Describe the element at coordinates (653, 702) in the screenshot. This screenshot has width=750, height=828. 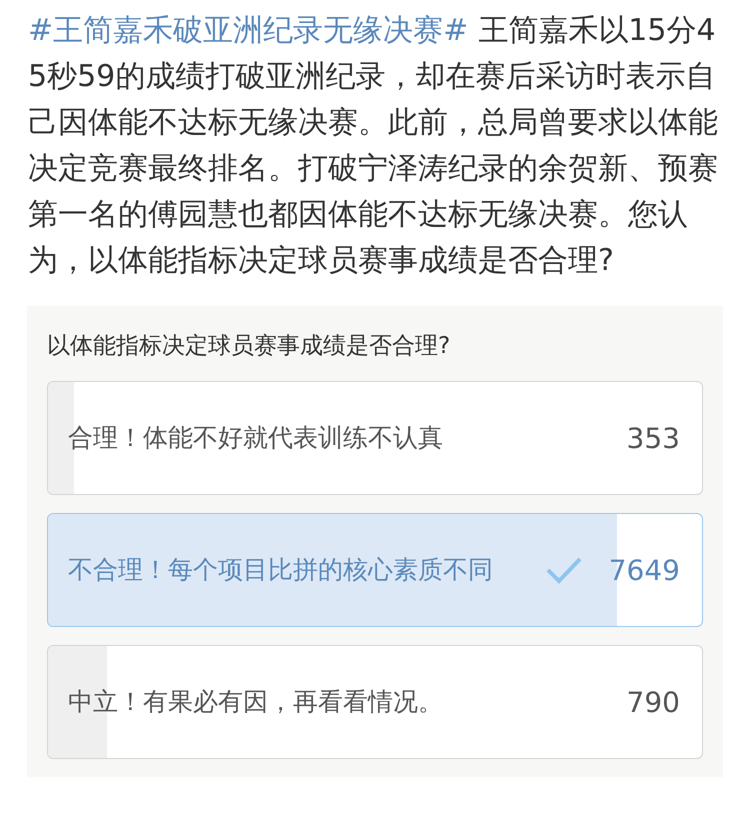
I see `vote-count: 790` at that location.